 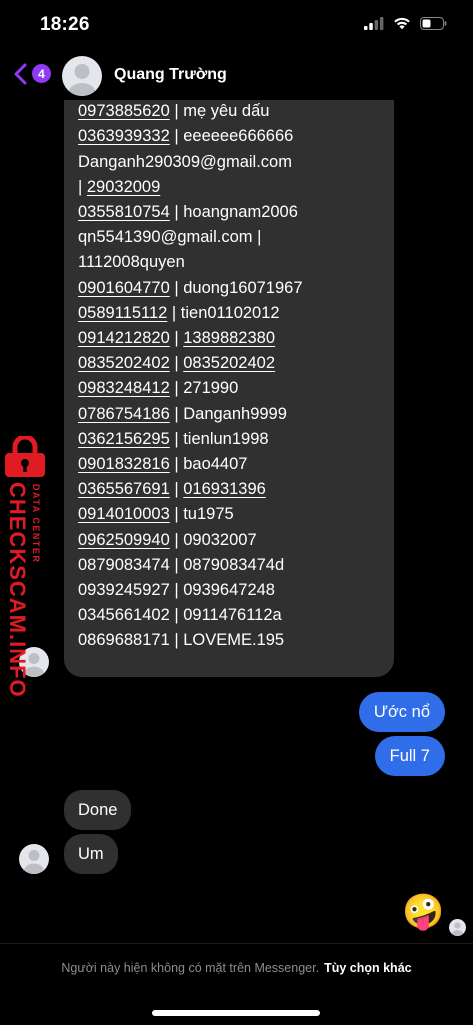 What do you see at coordinates (65, 24) in the screenshot?
I see `status-time: 18:26` at bounding box center [65, 24].